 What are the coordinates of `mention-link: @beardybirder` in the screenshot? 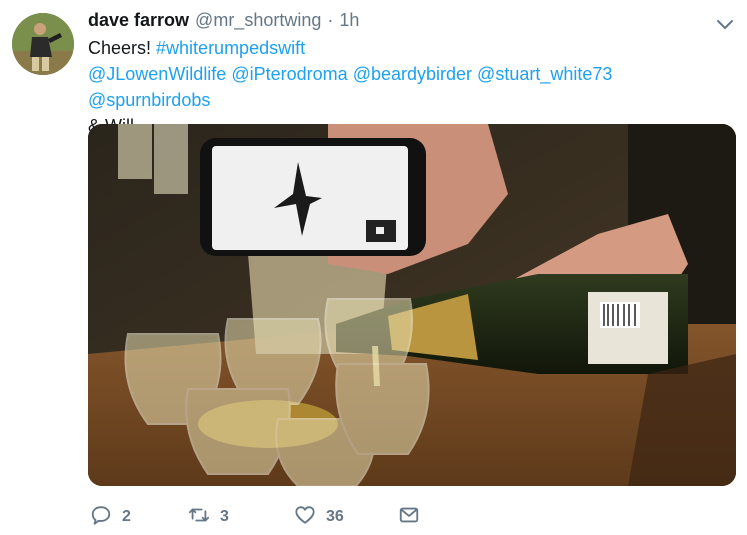 It's located at (412, 74).